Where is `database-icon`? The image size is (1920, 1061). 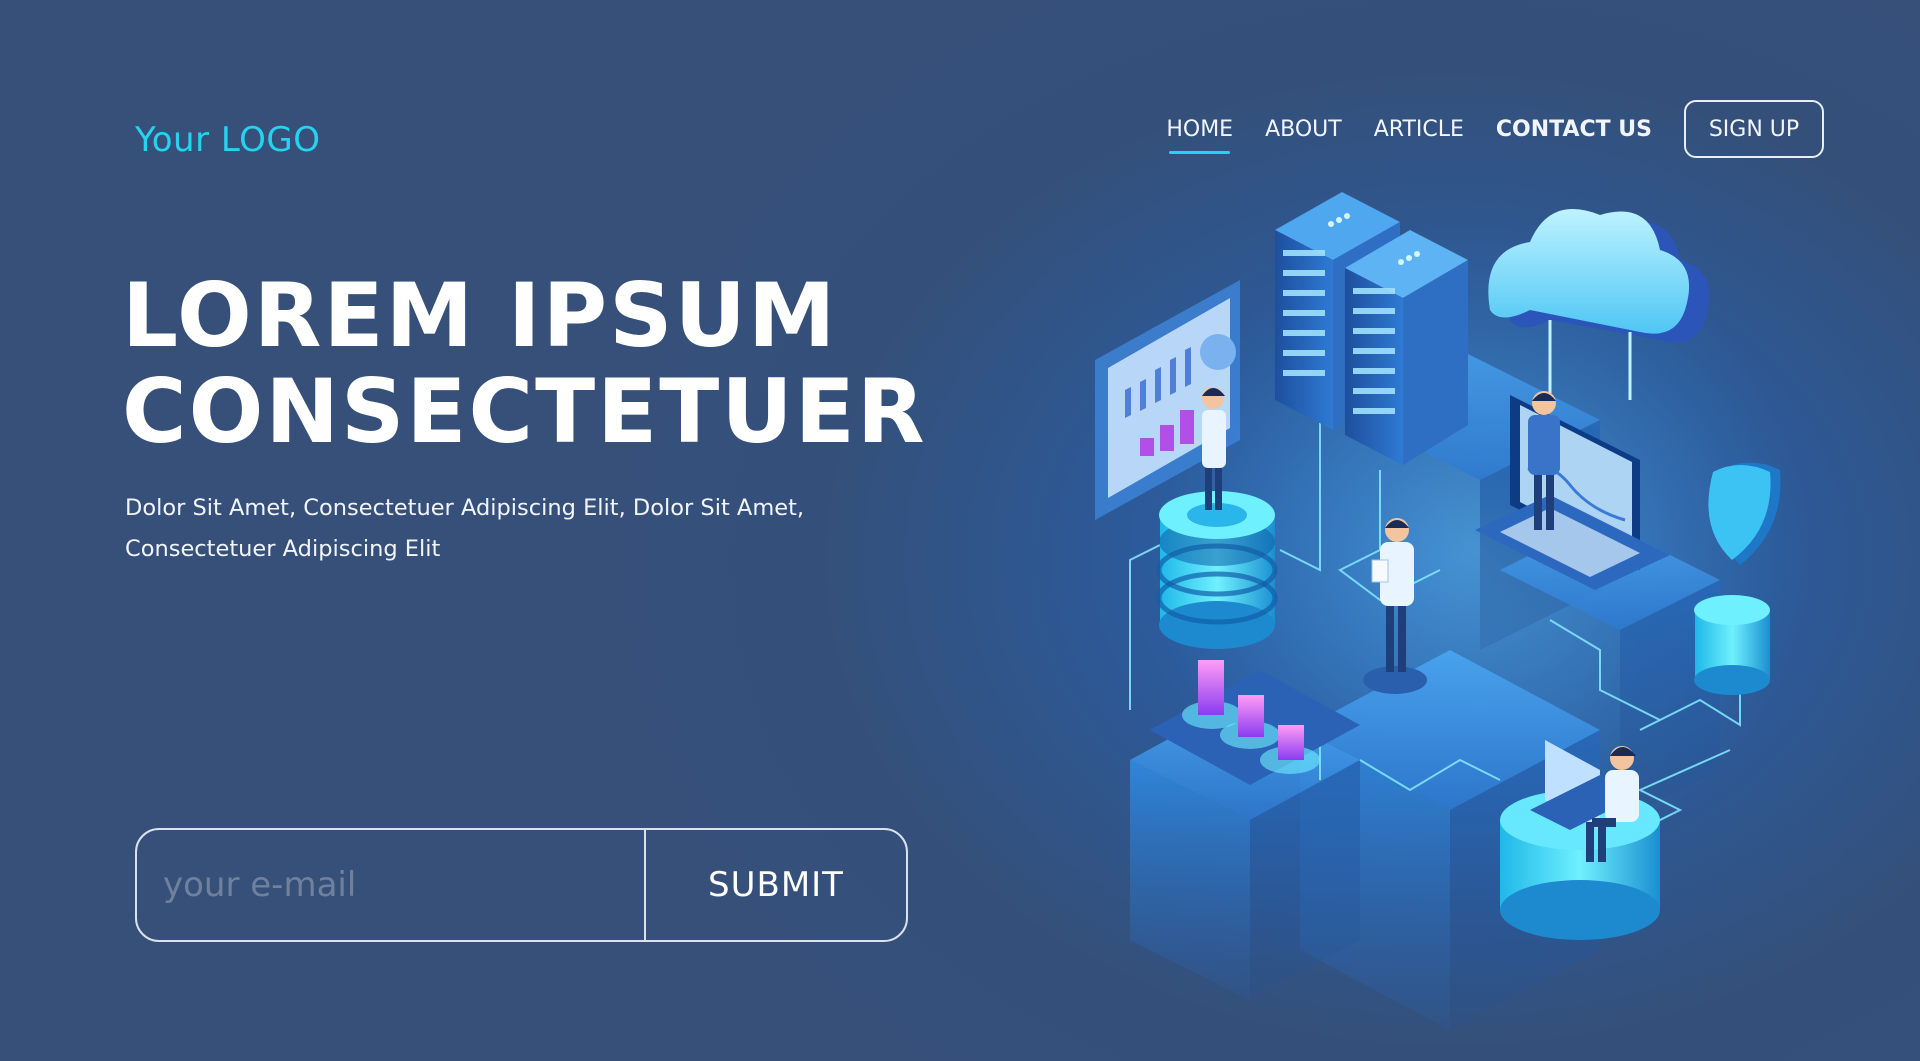
database-icon is located at coordinates (1217, 570).